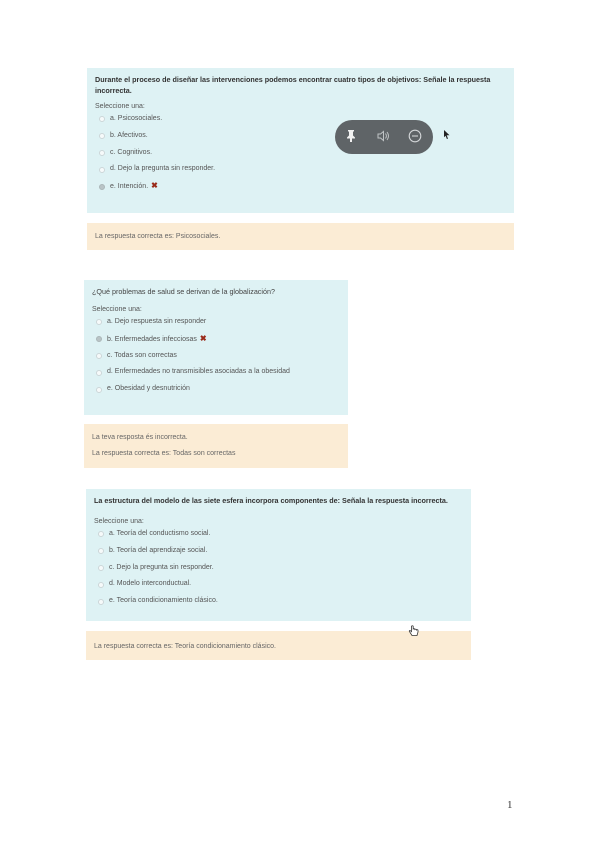 This screenshot has width=599, height=848. What do you see at coordinates (300, 119) in the screenshot?
I see `option-a: a. Psicosociales.` at bounding box center [300, 119].